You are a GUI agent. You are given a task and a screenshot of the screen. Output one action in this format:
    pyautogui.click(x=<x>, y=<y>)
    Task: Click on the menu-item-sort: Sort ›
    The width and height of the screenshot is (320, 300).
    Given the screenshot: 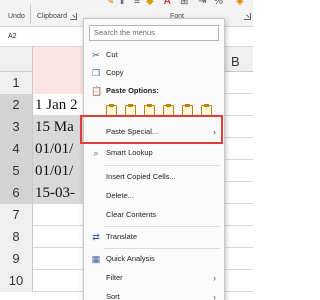 What is the action you would take?
    pyautogui.click(x=154, y=294)
    